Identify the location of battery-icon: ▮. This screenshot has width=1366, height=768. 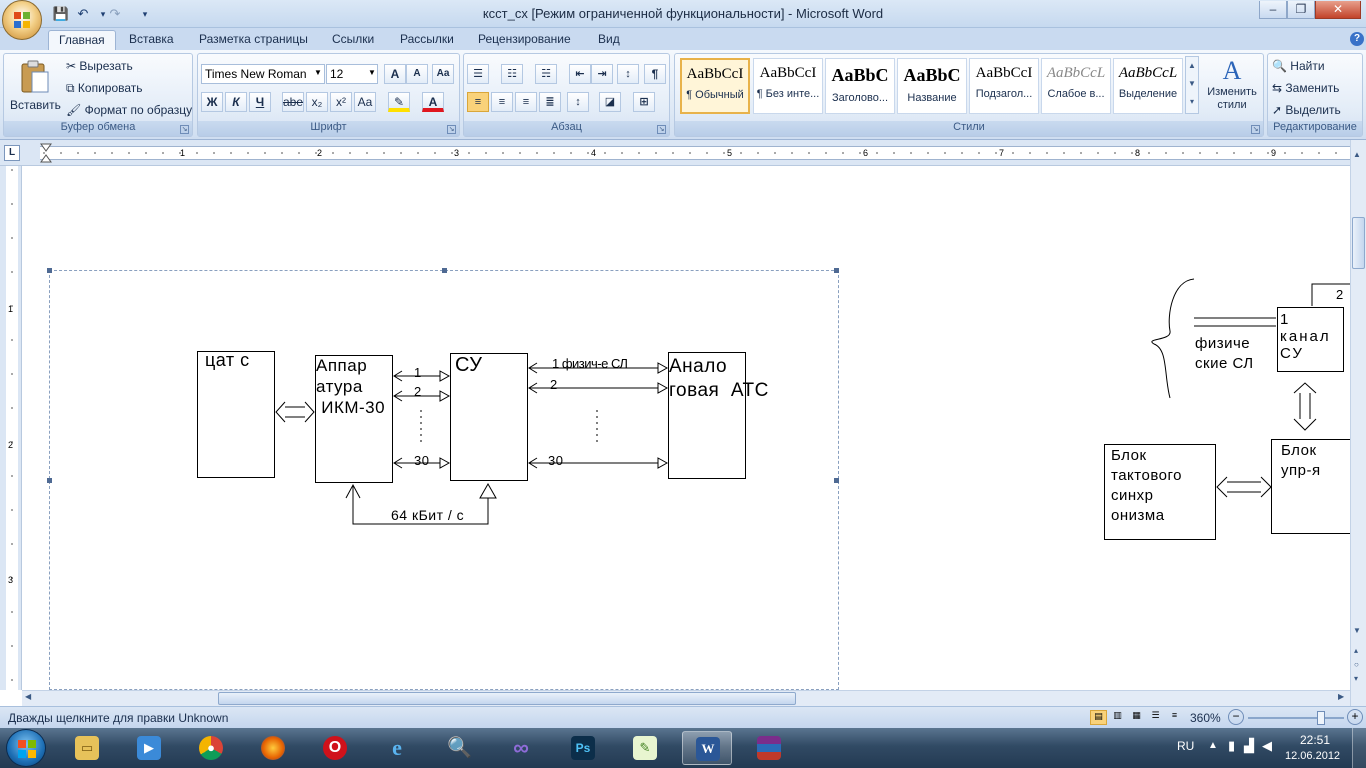
(1231, 746).